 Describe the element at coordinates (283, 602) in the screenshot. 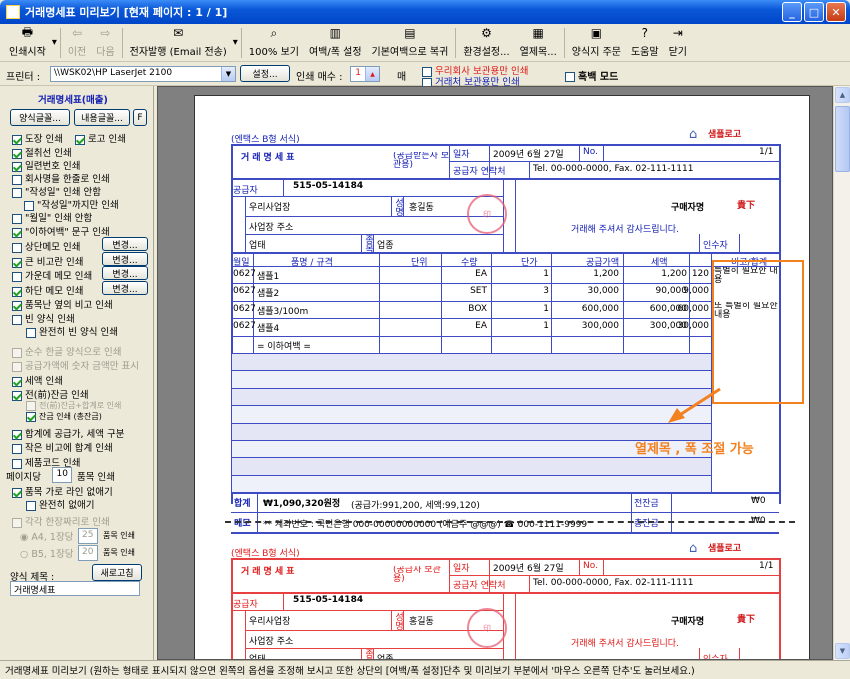

I see `v-line` at that location.